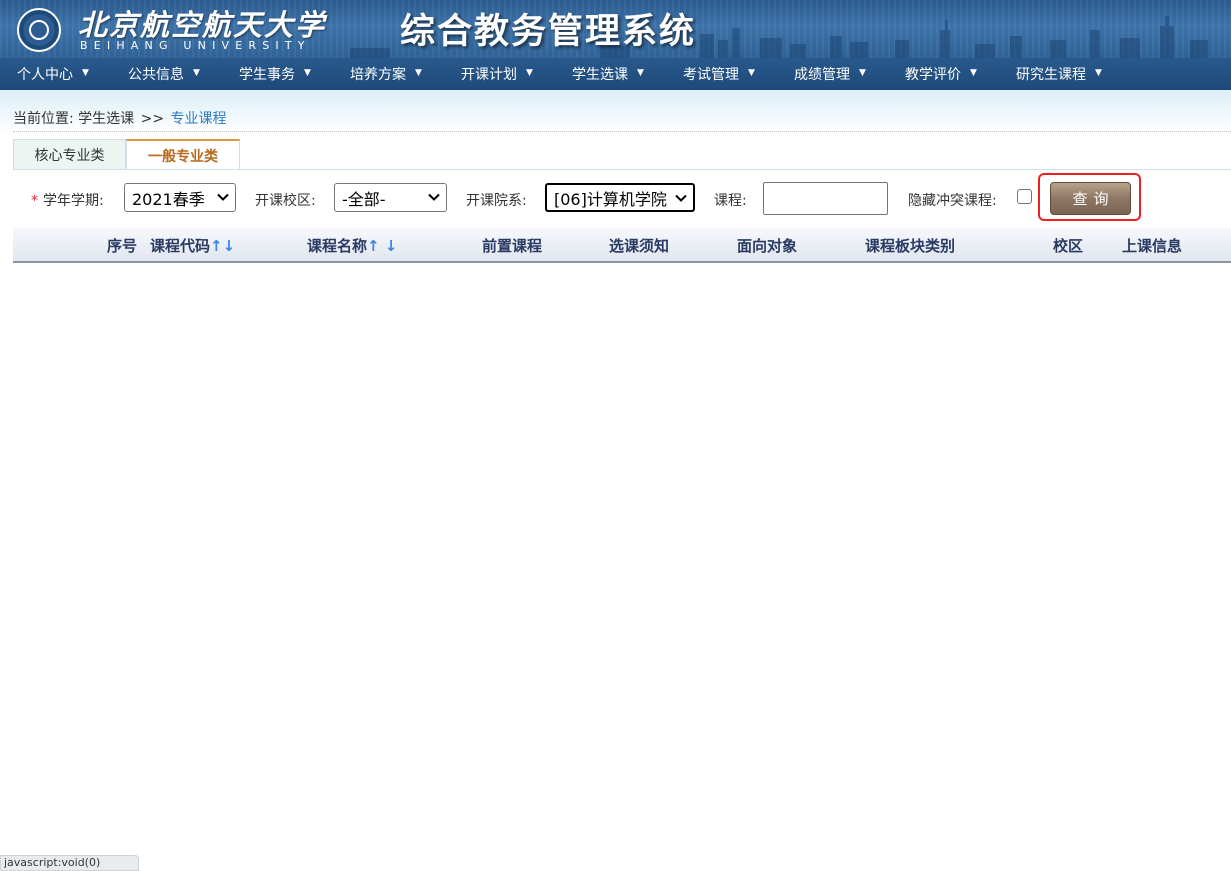  Describe the element at coordinates (622, 131) in the screenshot. I see `breadcrumb-divider` at that location.